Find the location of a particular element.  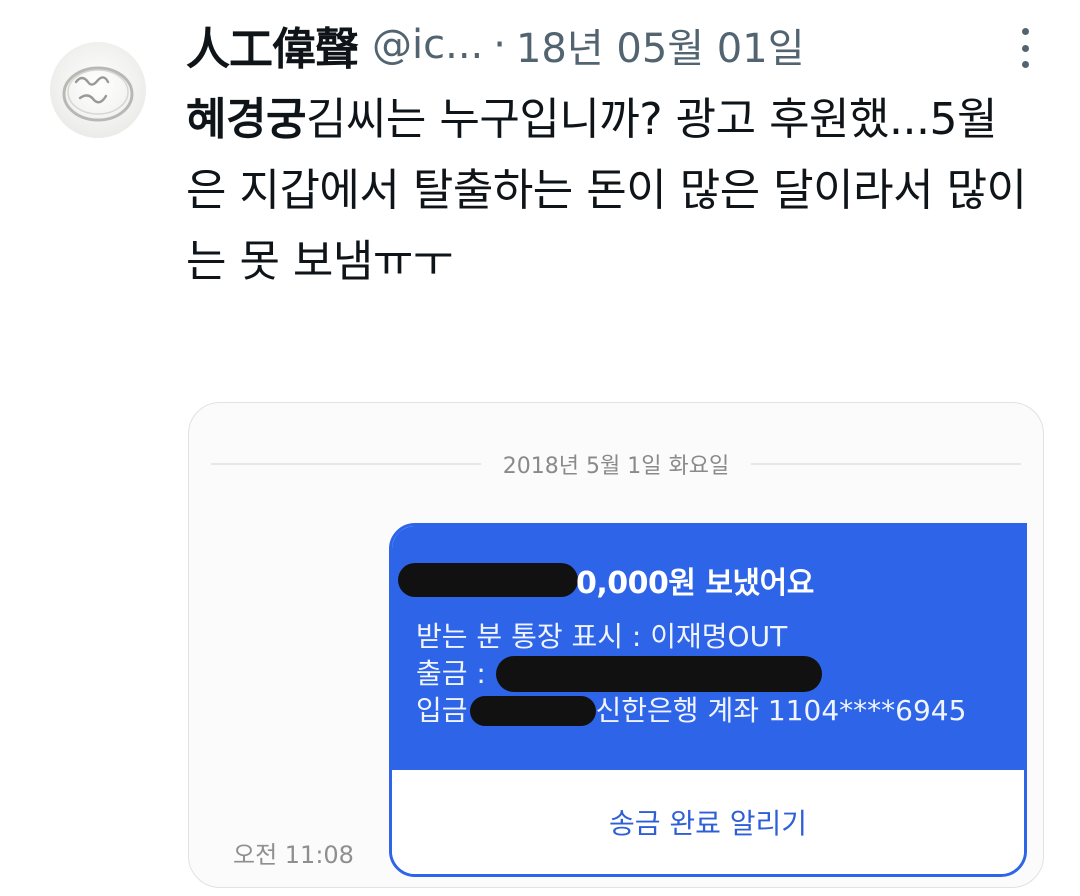

chat-date-label: 2018년 5월 1일 화요일 is located at coordinates (616, 466).